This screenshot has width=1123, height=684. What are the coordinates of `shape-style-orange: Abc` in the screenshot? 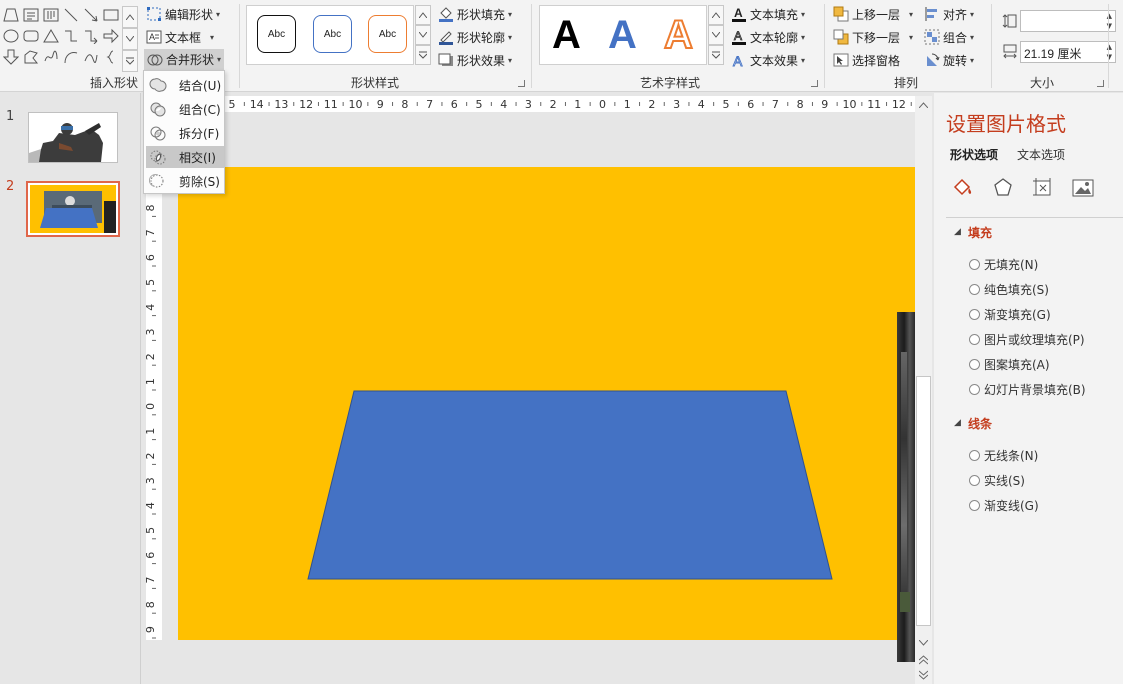 It's located at (387, 34).